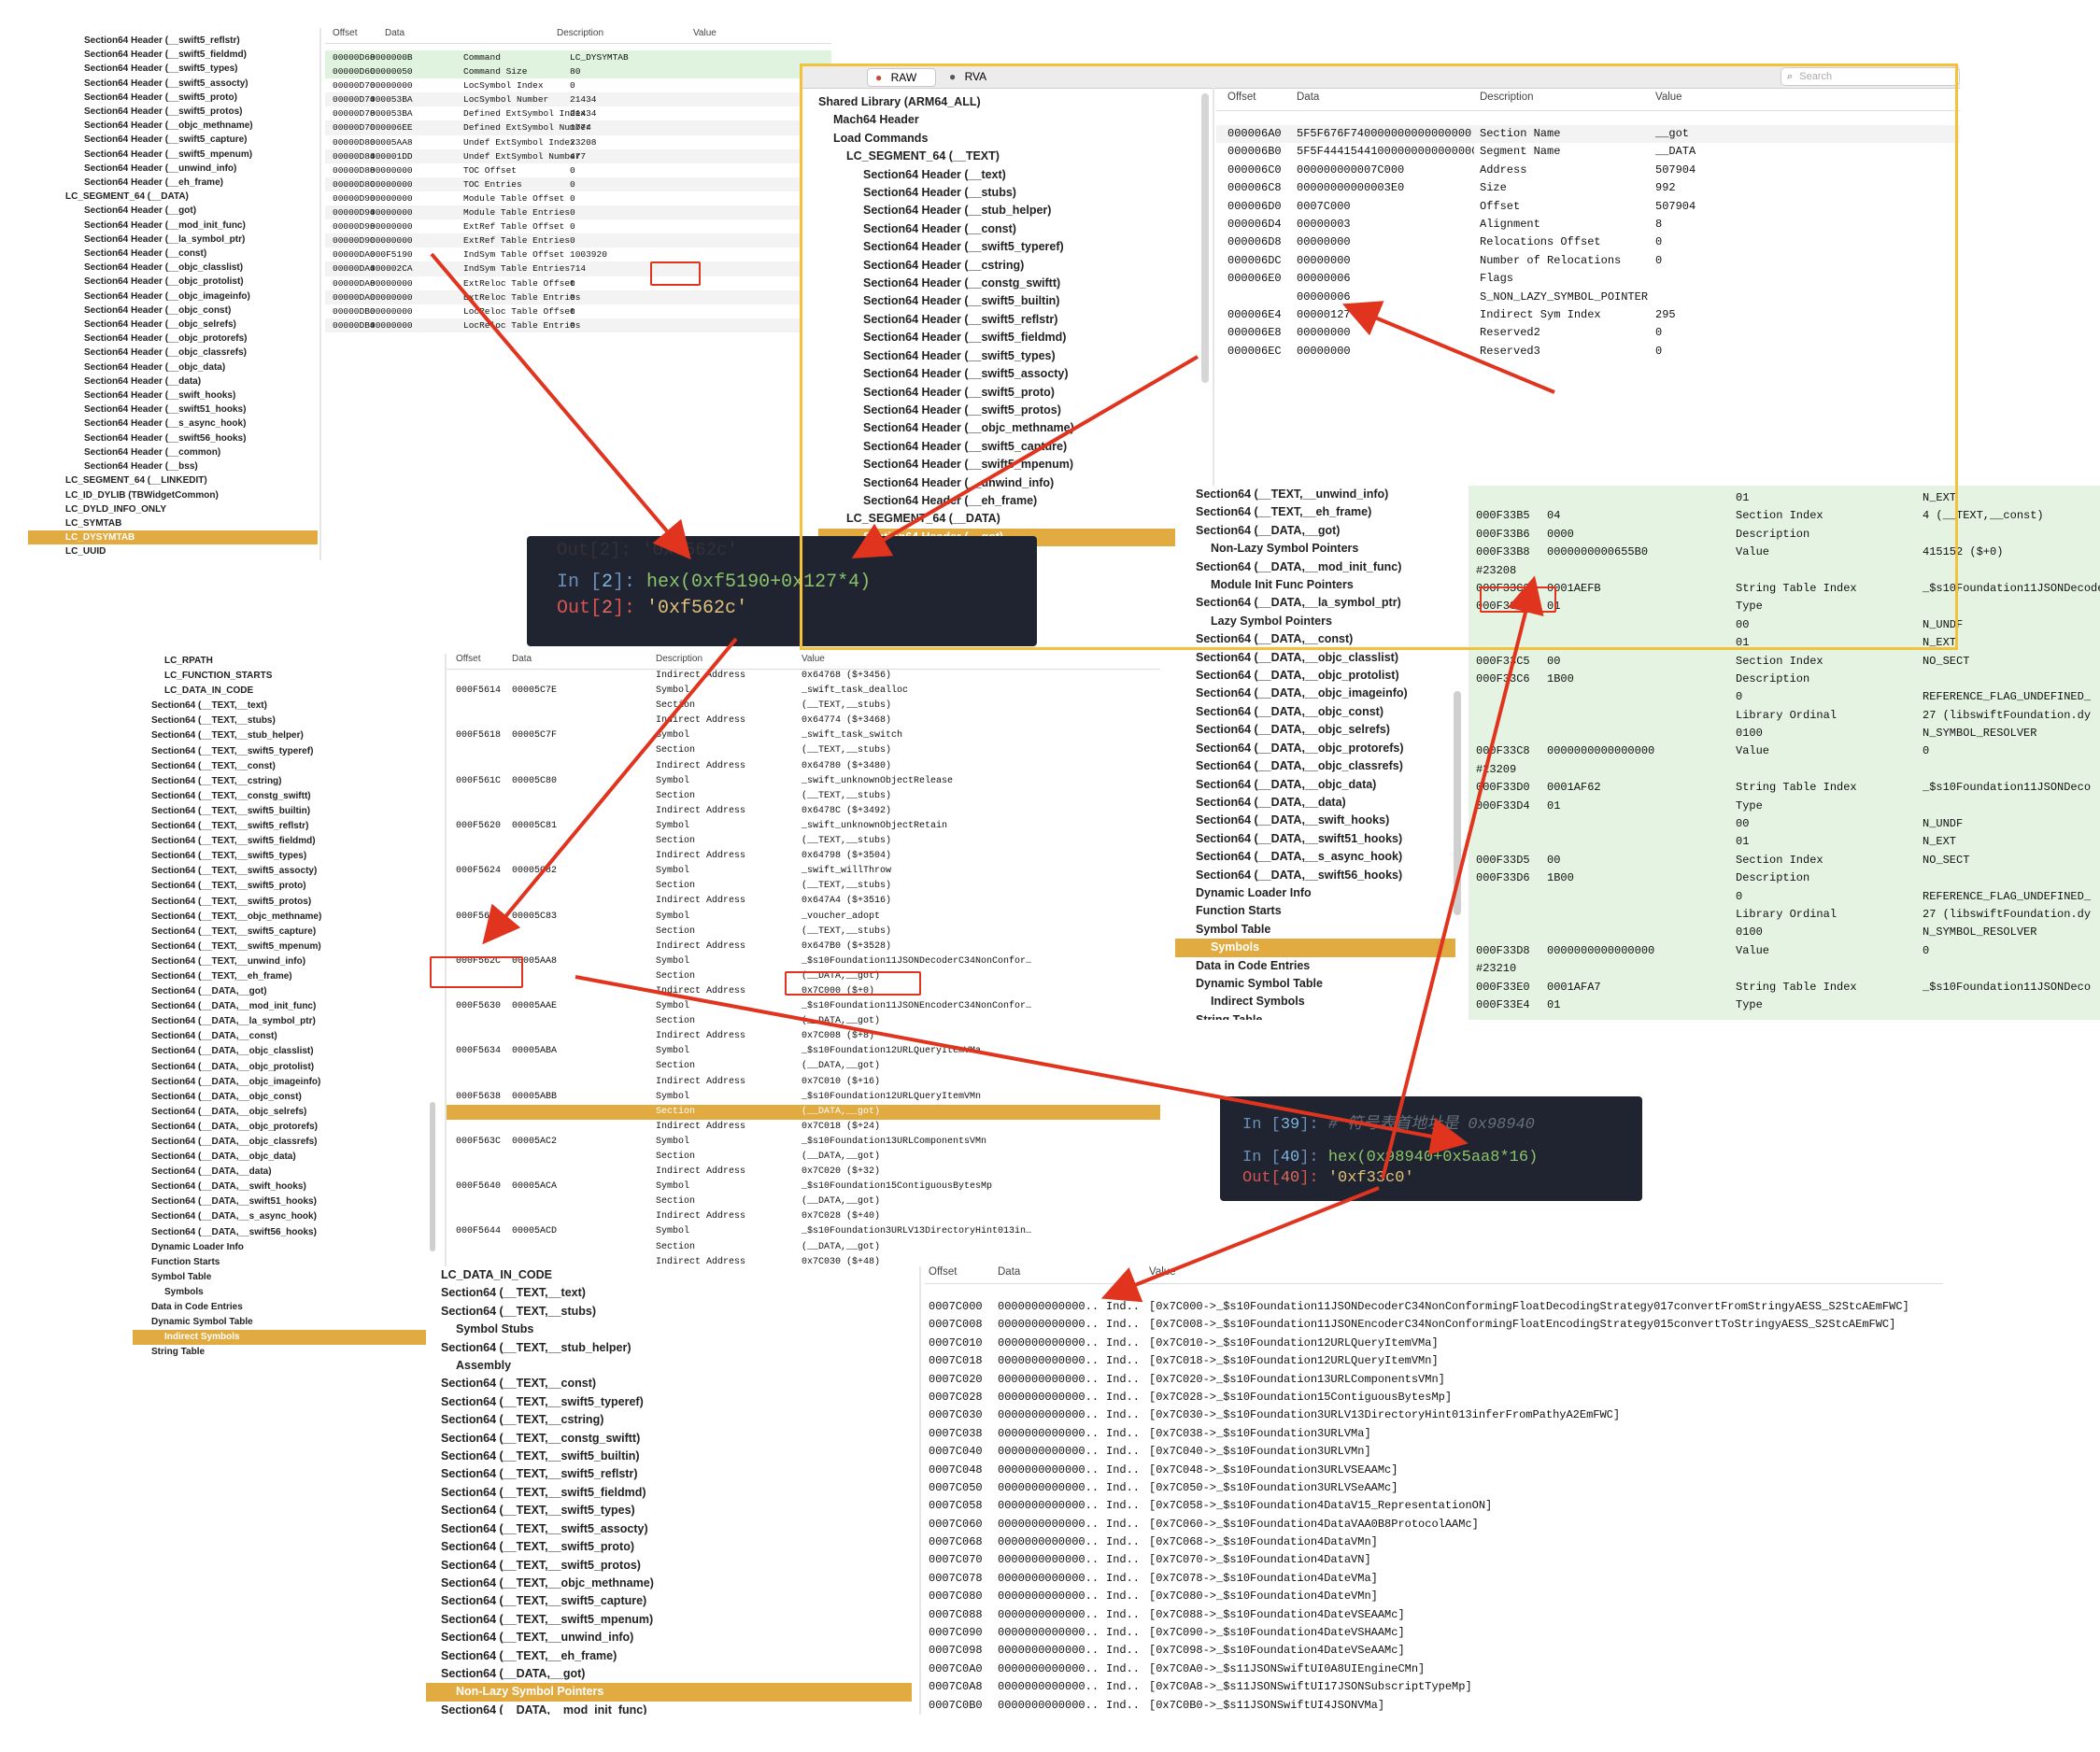  What do you see at coordinates (1022, 1065) in the screenshot?
I see `arrow-symbol-to-console2` at bounding box center [1022, 1065].